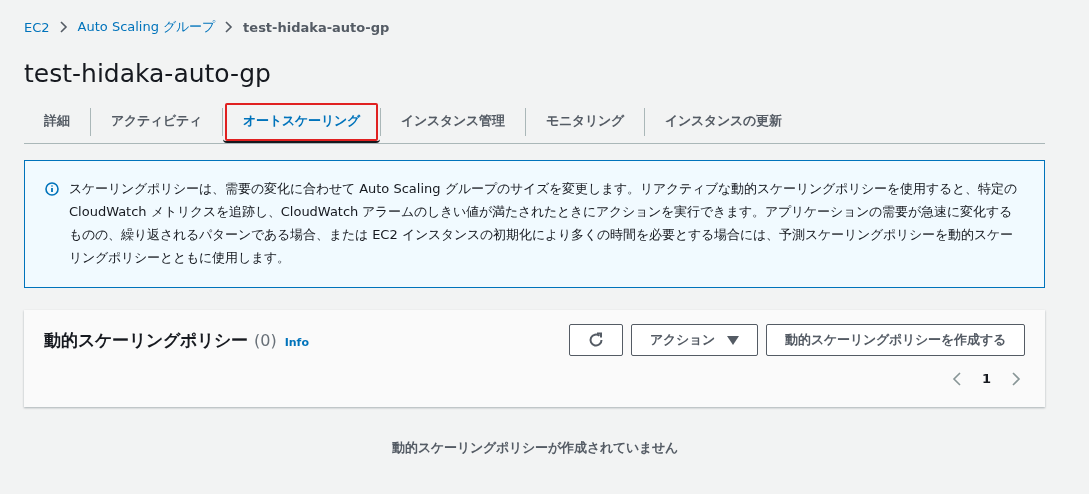 Image resolution: width=1089 pixels, height=494 pixels. Describe the element at coordinates (301, 122) in the screenshot. I see `tab: オートスケーリング` at that location.